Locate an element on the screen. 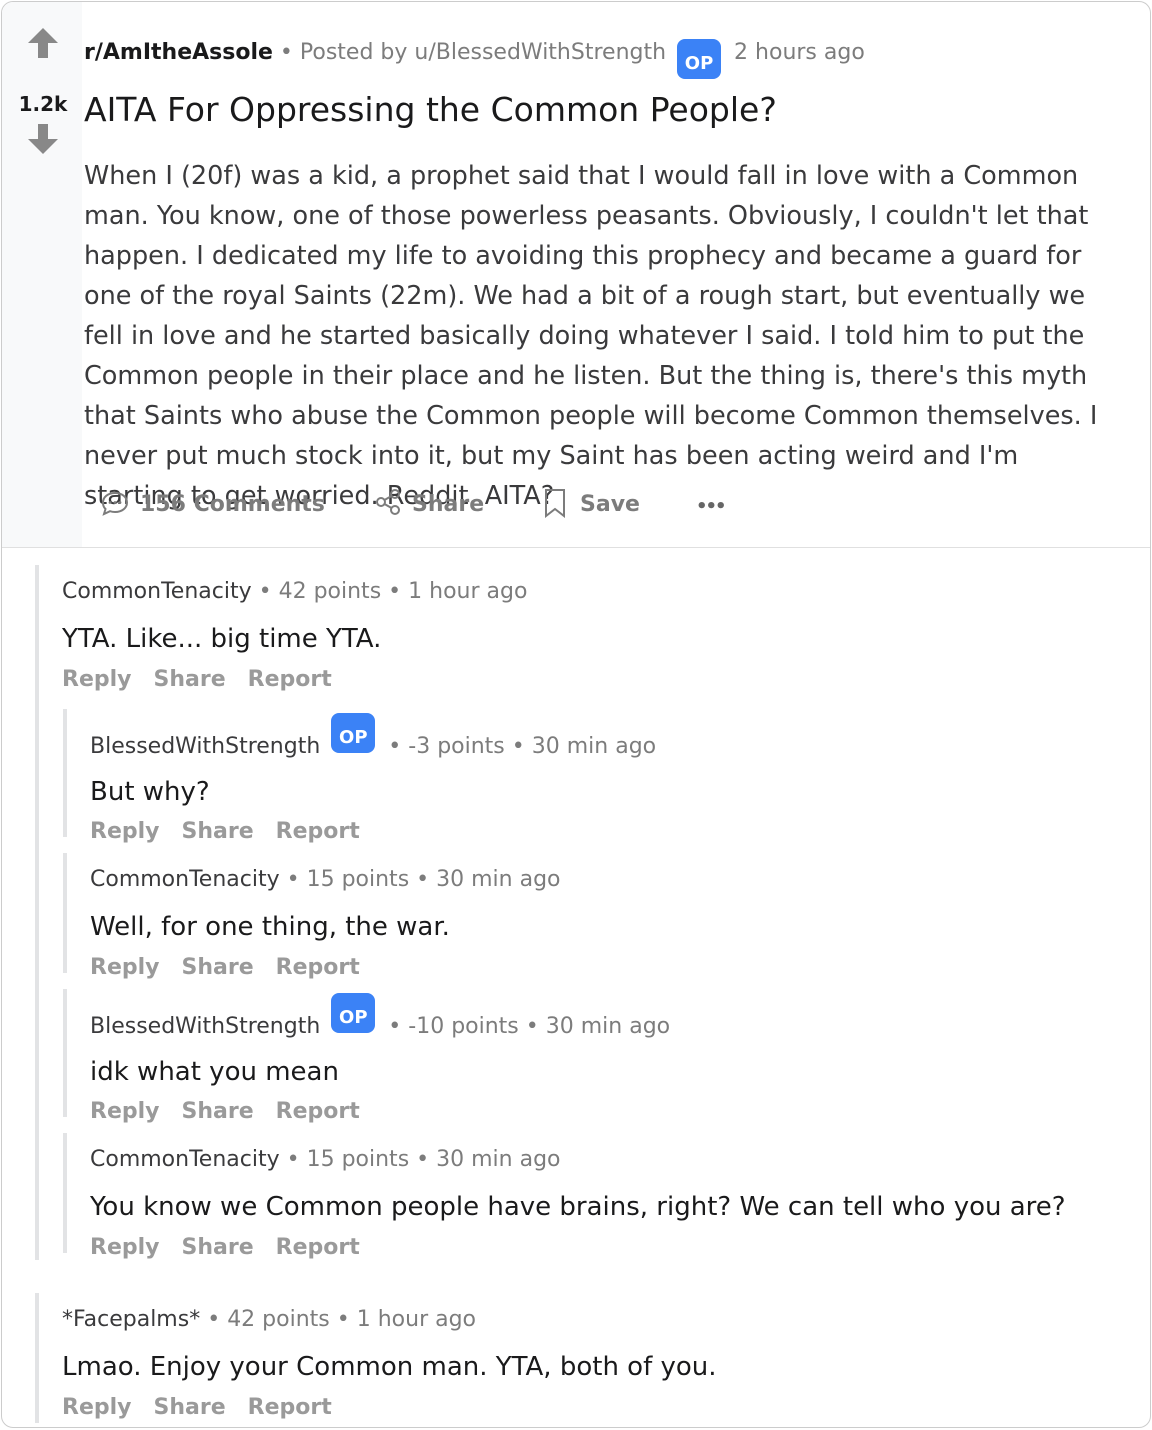 The image size is (1152, 1430). comment-icon is located at coordinates (115, 503).